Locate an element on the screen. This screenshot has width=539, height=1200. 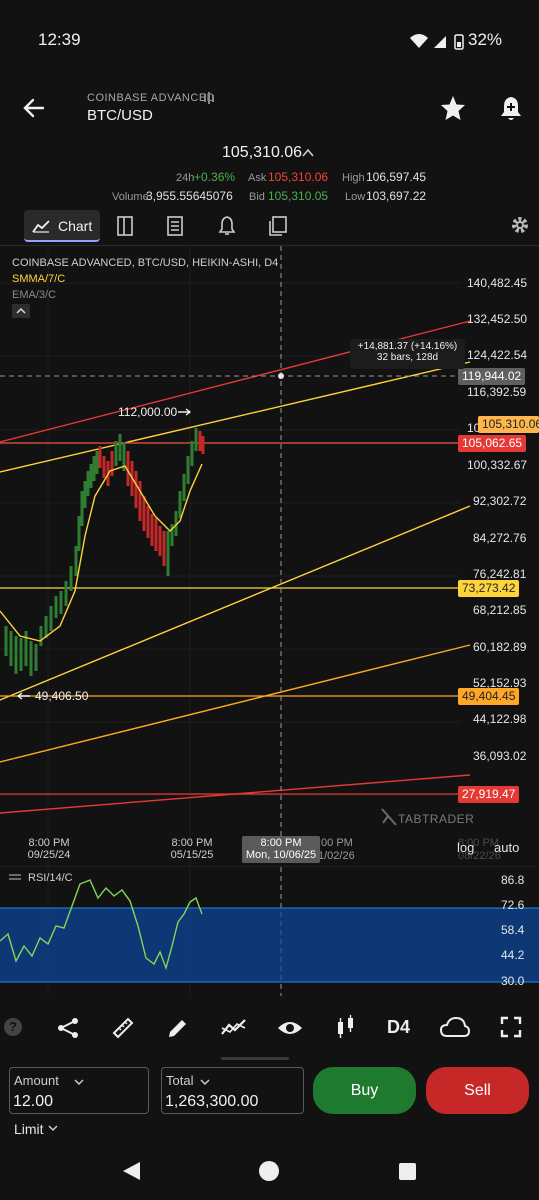
tab-orders-icon is located at coordinates (278, 226).